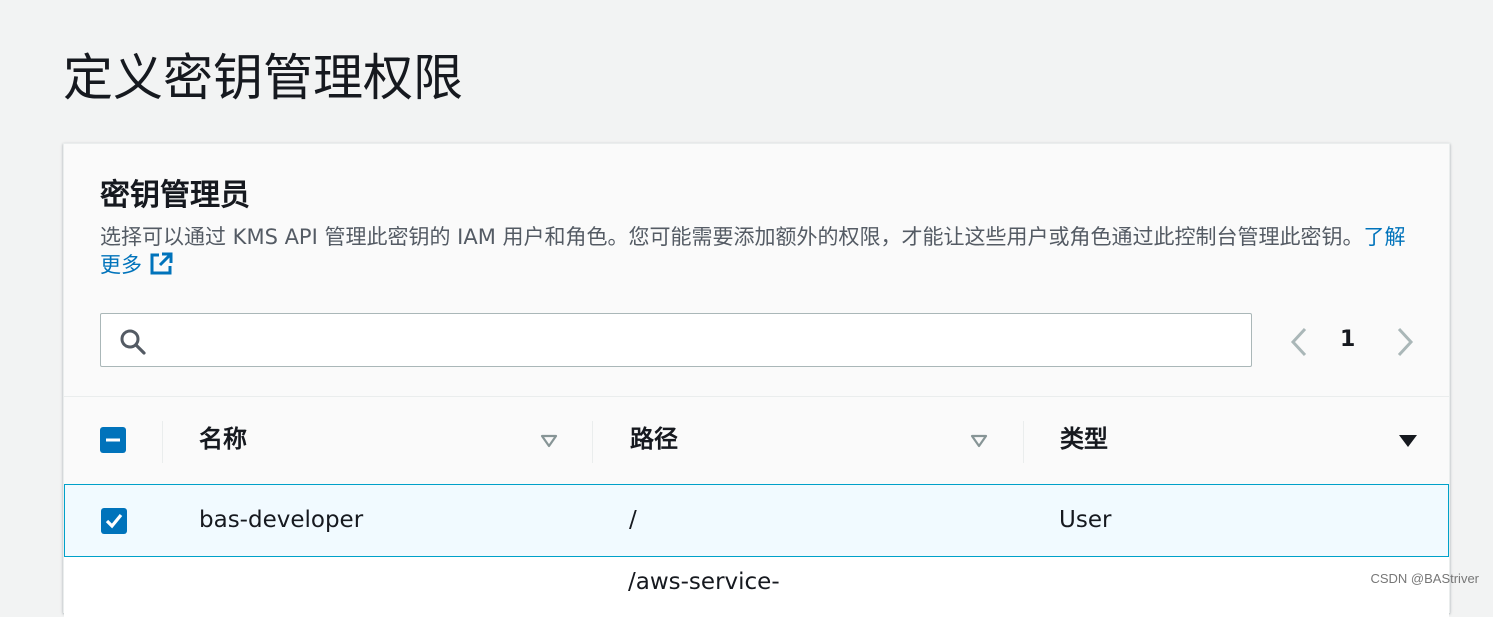 The width and height of the screenshot is (1493, 617). What do you see at coordinates (1347, 340) in the screenshot?
I see `page-number: 1` at bounding box center [1347, 340].